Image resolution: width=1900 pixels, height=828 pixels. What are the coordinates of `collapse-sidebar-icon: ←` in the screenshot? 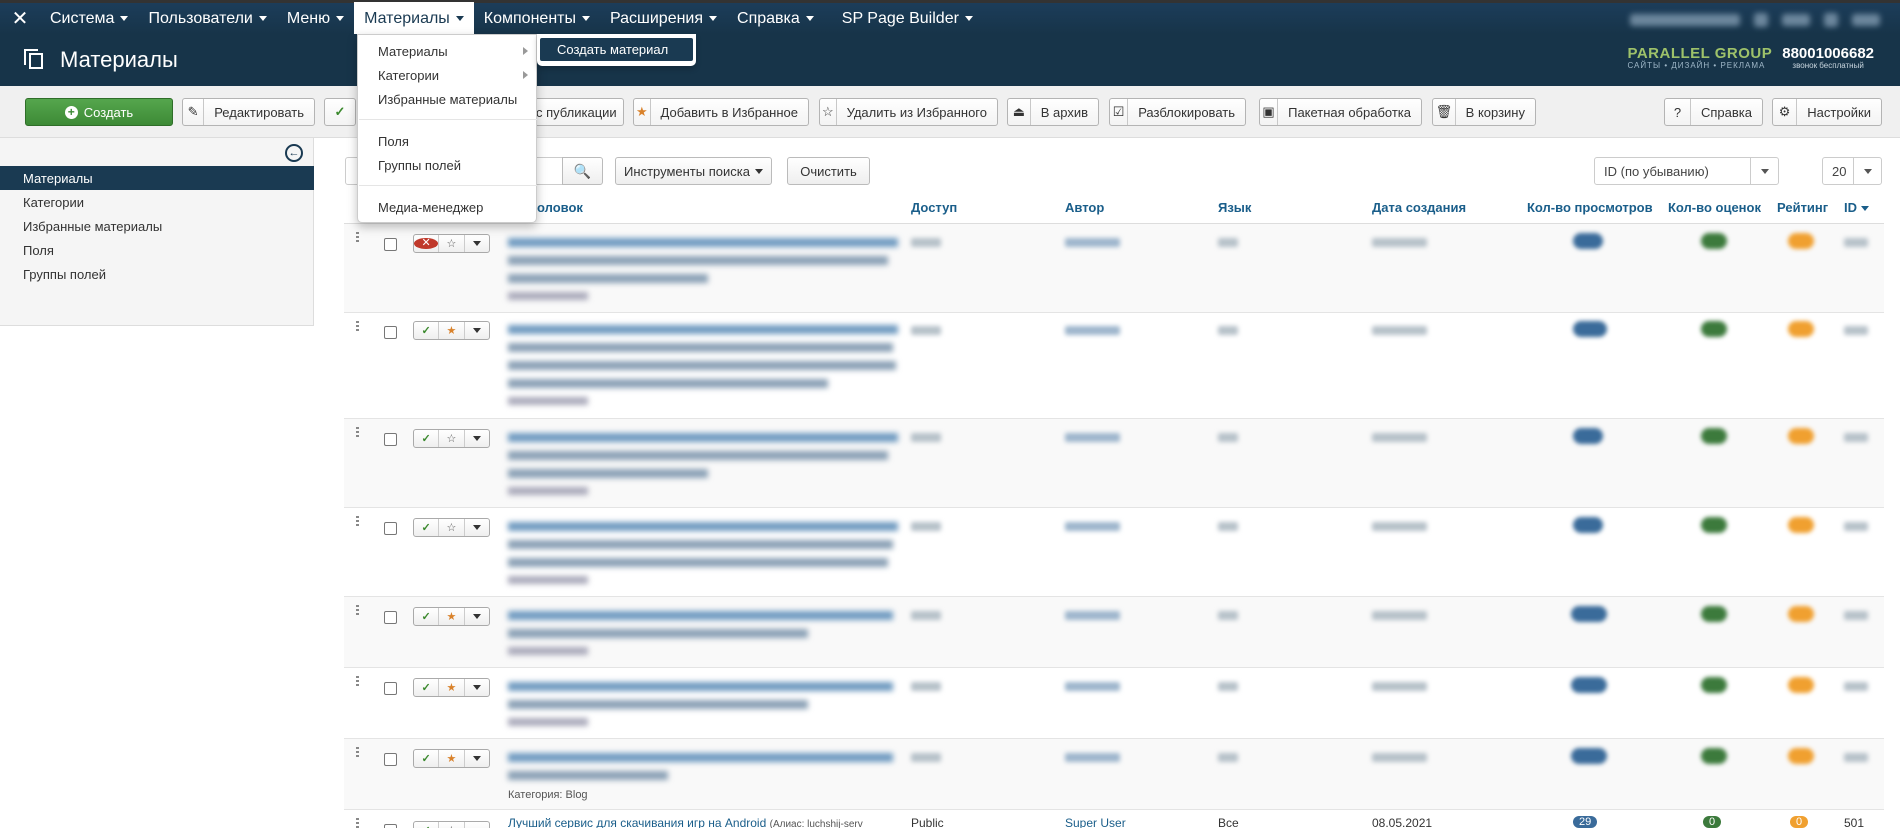 It's located at (294, 153).